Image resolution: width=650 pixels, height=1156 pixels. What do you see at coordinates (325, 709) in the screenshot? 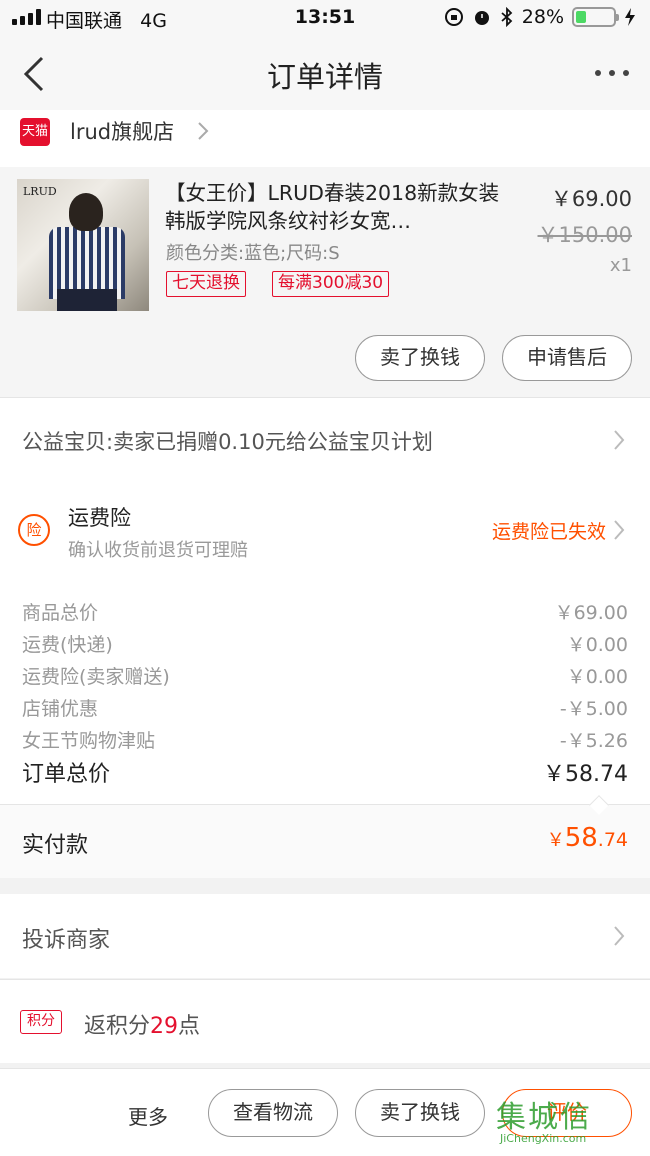
I see `price-row: 店铺优惠 -￥5.00` at bounding box center [325, 709].